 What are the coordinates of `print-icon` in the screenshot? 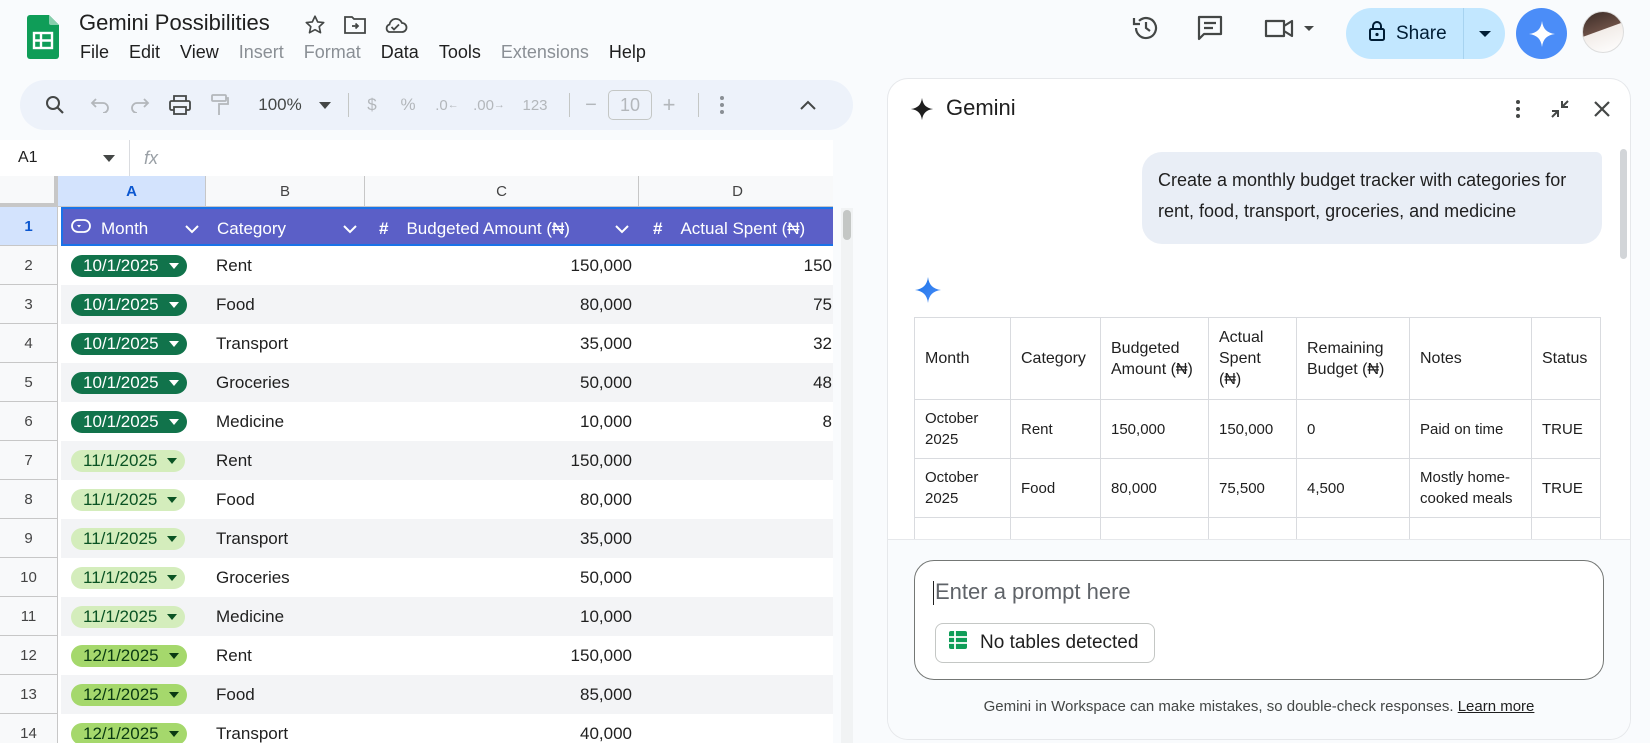 It's located at (180, 105).